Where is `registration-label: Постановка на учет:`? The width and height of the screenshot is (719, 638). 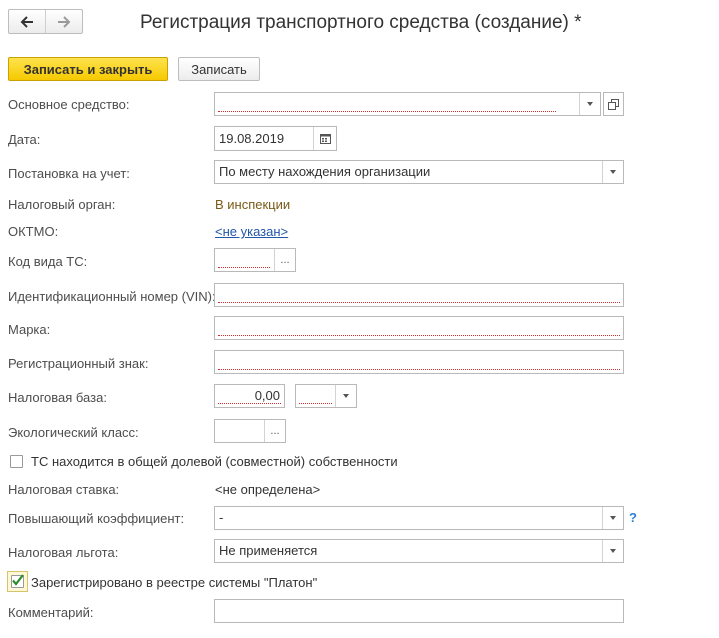 registration-label: Постановка на учет: is located at coordinates (69, 173).